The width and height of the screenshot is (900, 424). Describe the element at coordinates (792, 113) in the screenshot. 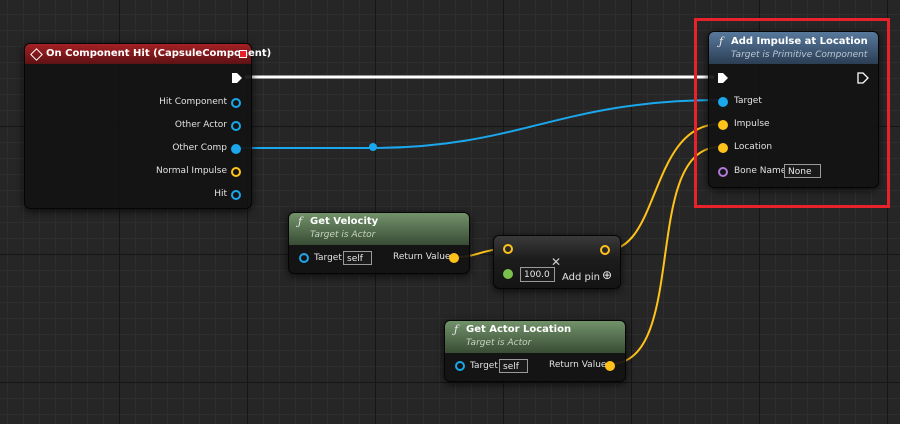

I see `highlight-box` at that location.